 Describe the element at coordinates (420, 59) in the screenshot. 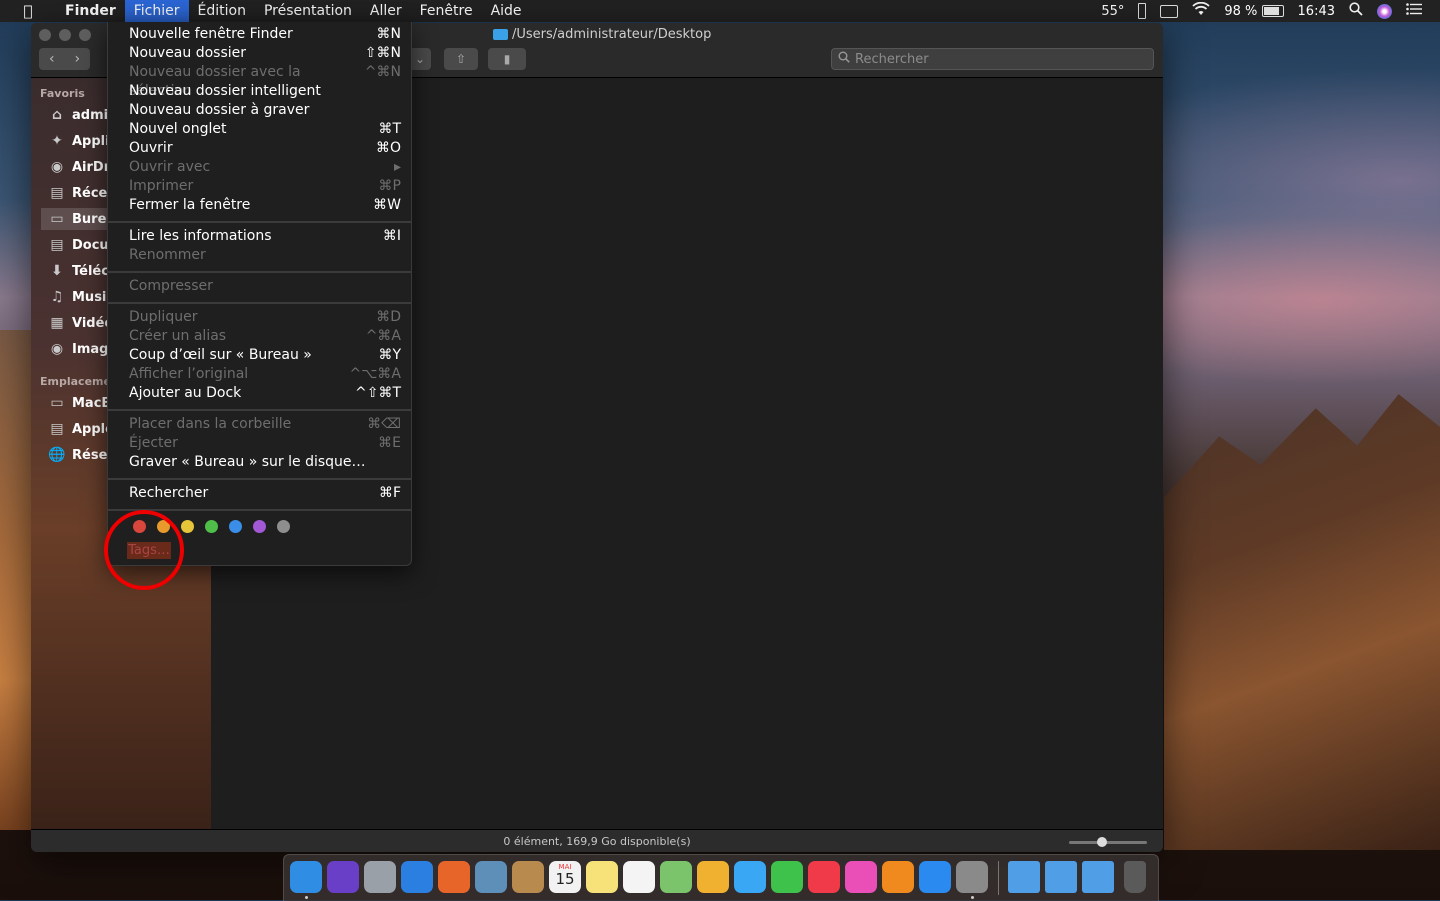

I see `view-options-chevron-icon: ⌄` at that location.